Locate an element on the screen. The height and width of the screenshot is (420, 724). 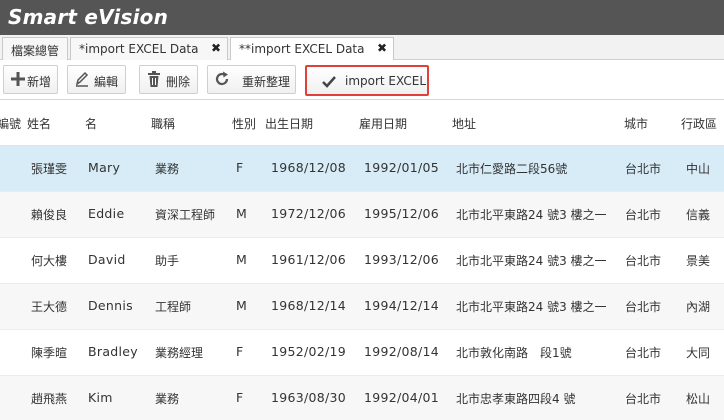
pencil-icon is located at coordinates (82, 79).